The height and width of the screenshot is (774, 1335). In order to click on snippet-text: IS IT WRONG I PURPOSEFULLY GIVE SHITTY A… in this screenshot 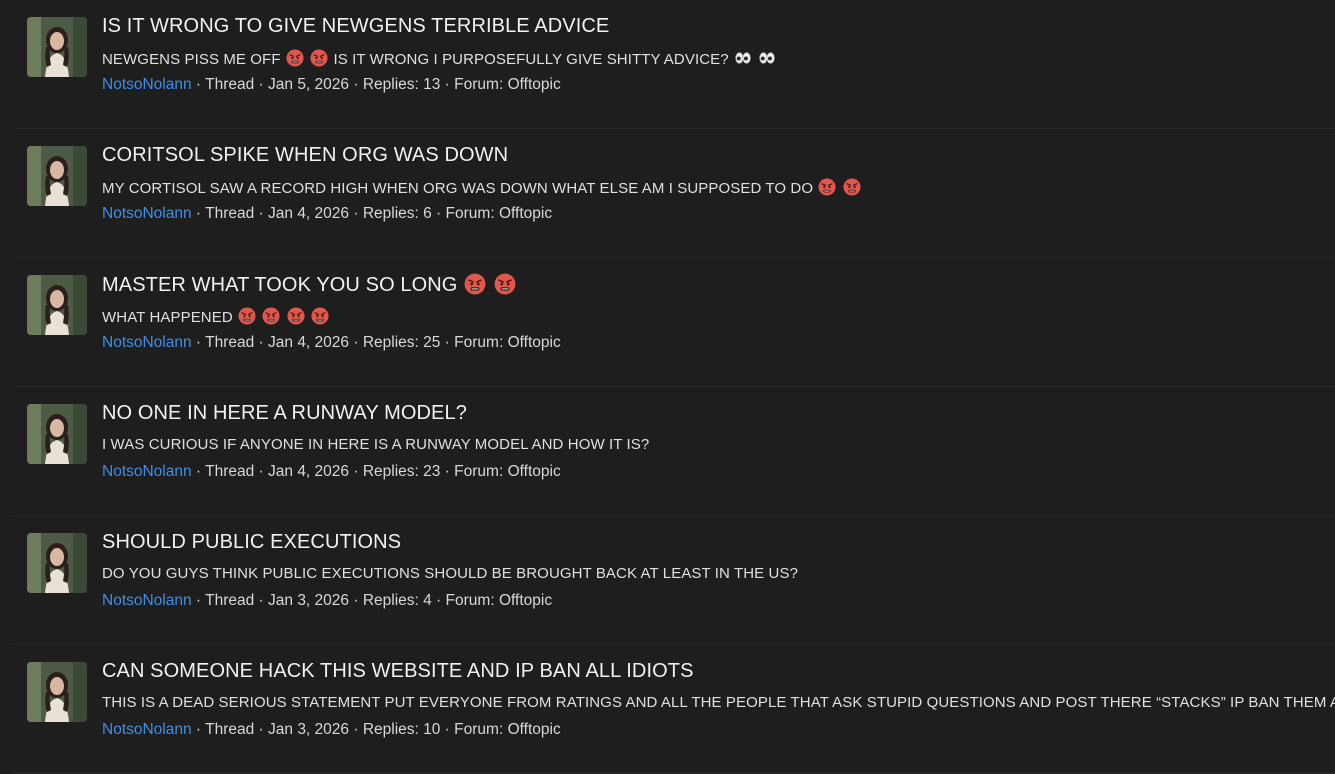, I will do `click(531, 59)`.